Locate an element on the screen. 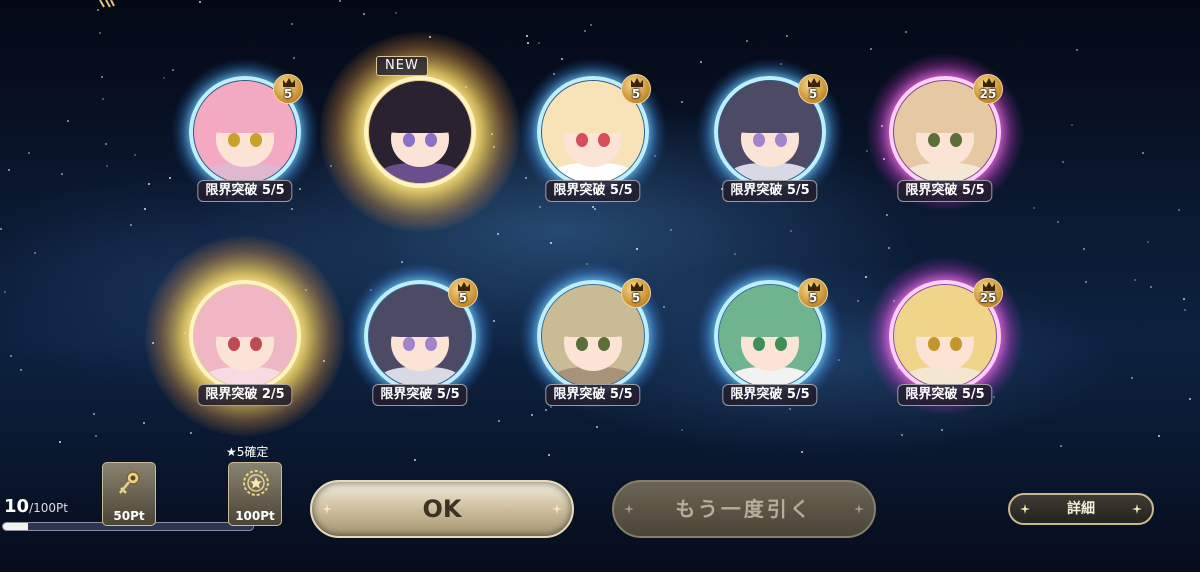  ok-button-label: OK is located at coordinates (442, 509).